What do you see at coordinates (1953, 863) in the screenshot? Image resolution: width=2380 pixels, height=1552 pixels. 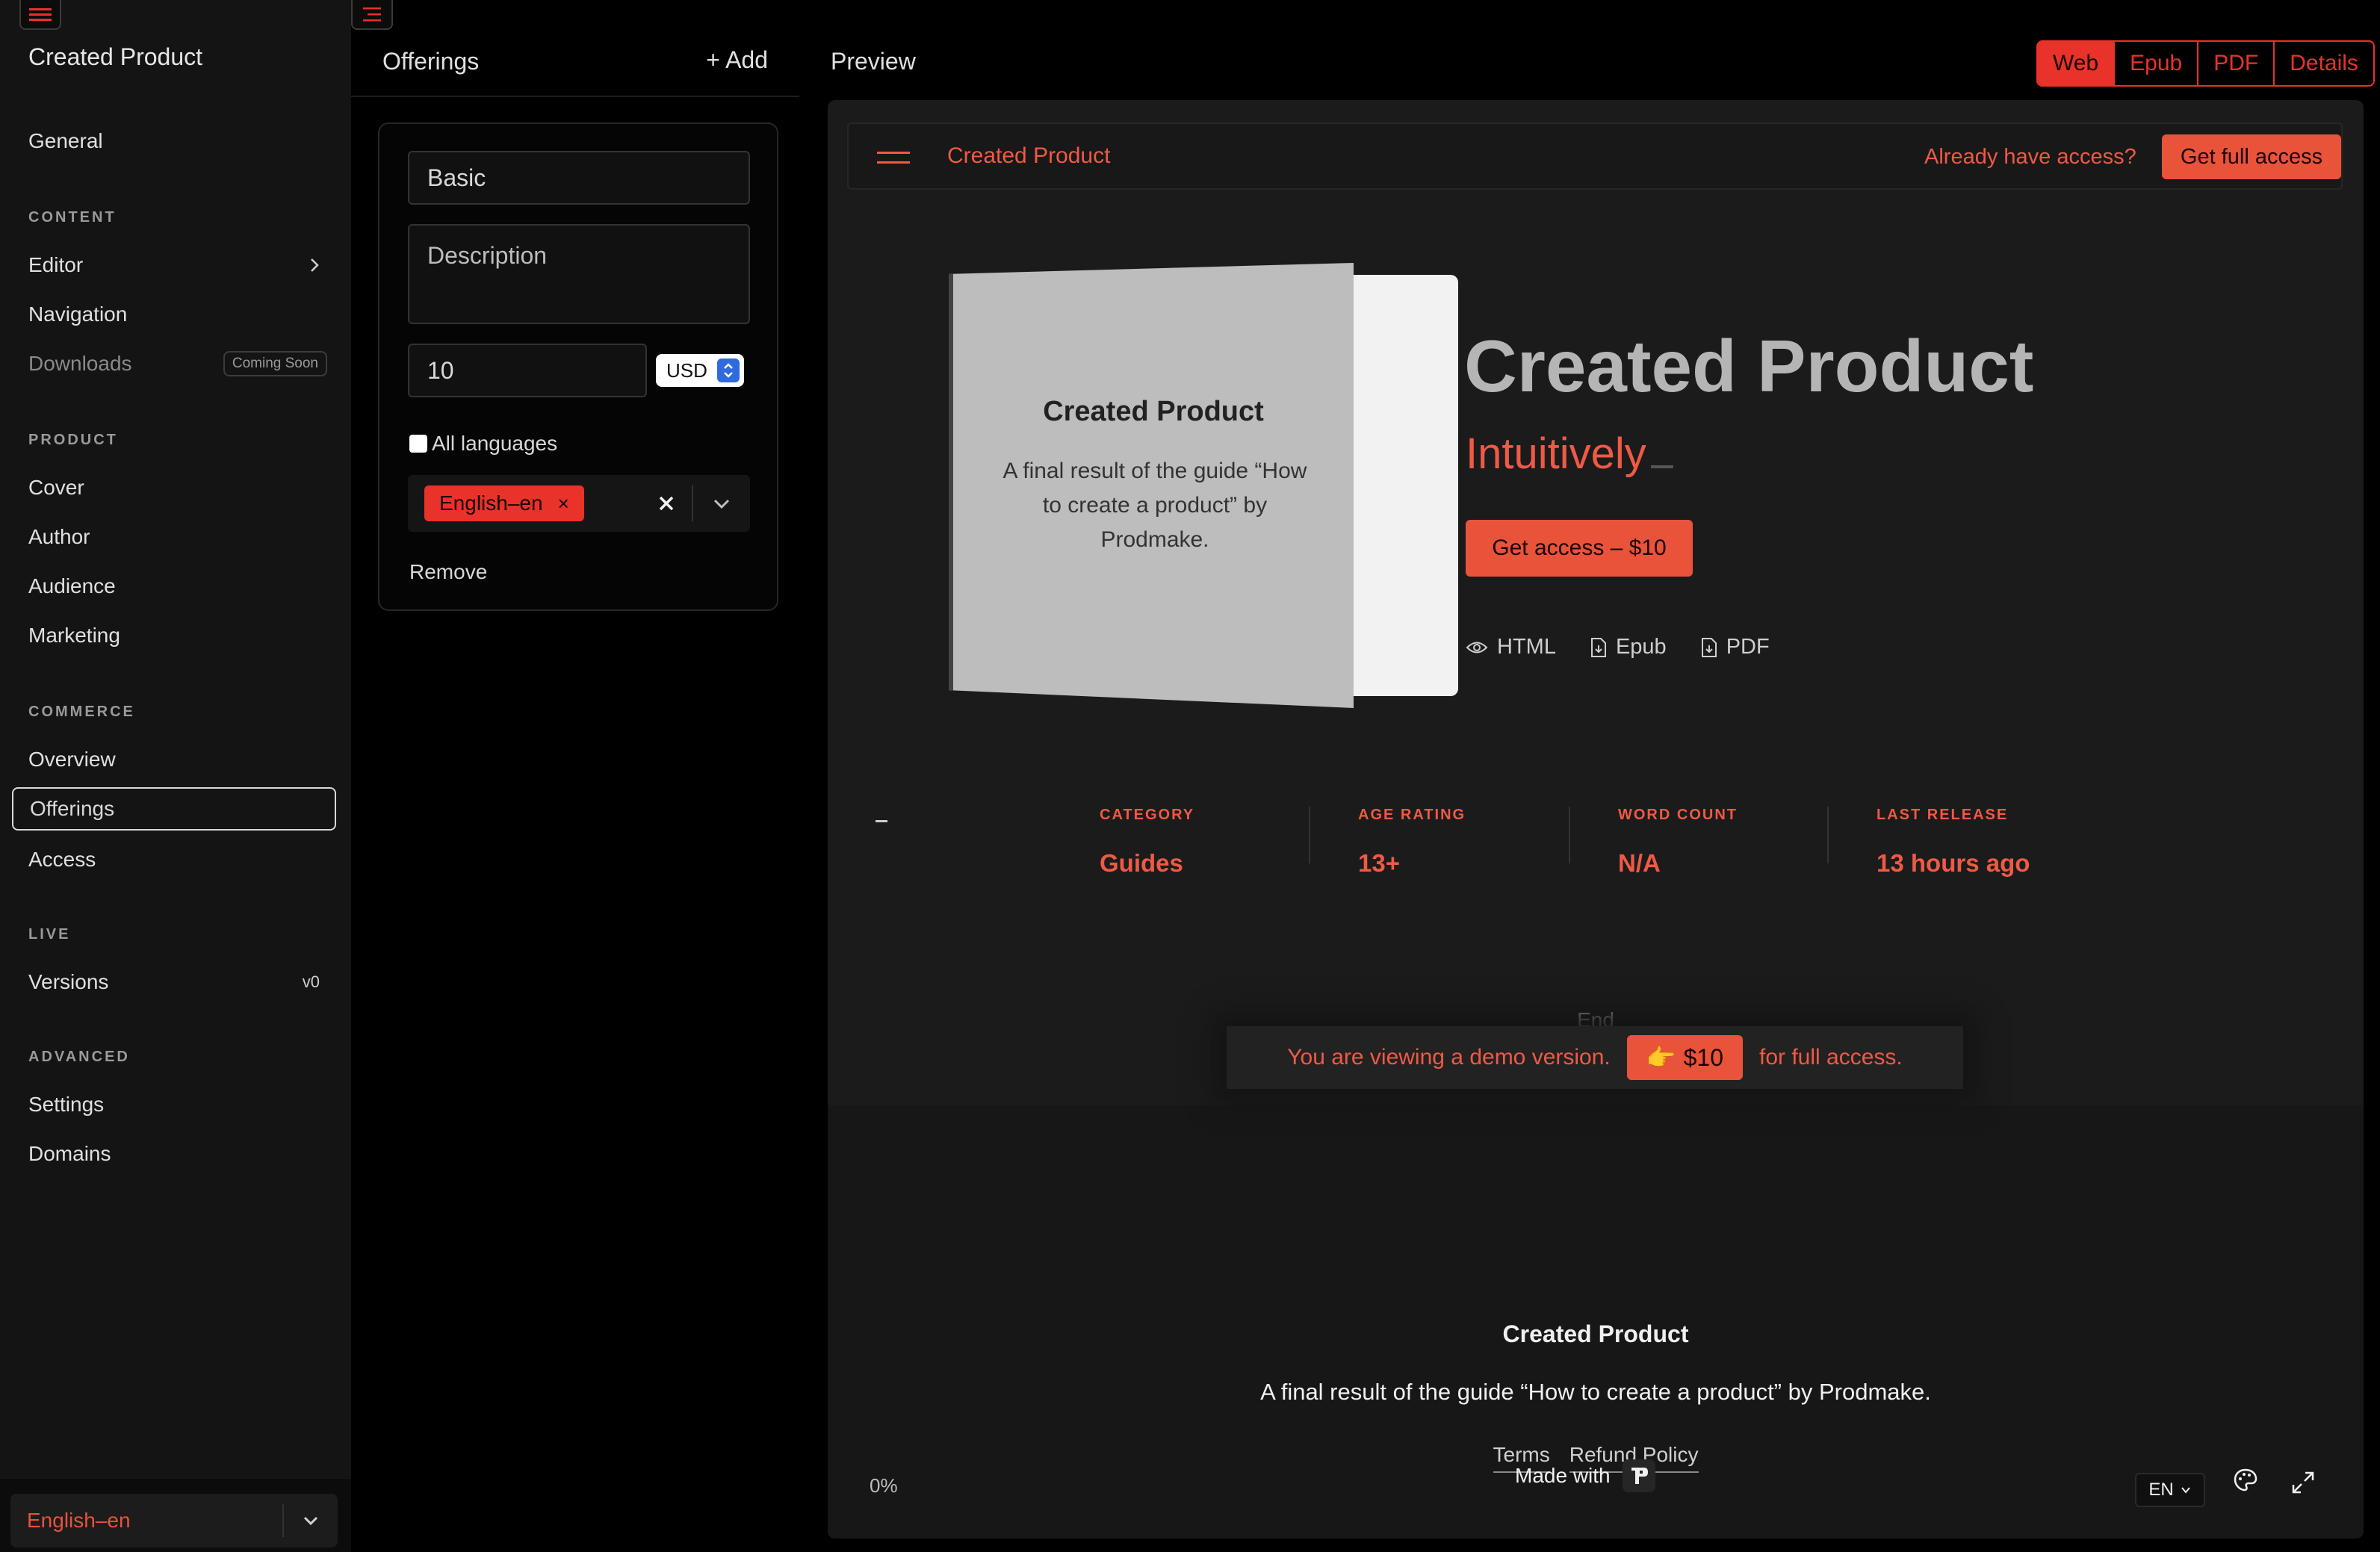 I see `stat-value: 13 hours ago` at bounding box center [1953, 863].